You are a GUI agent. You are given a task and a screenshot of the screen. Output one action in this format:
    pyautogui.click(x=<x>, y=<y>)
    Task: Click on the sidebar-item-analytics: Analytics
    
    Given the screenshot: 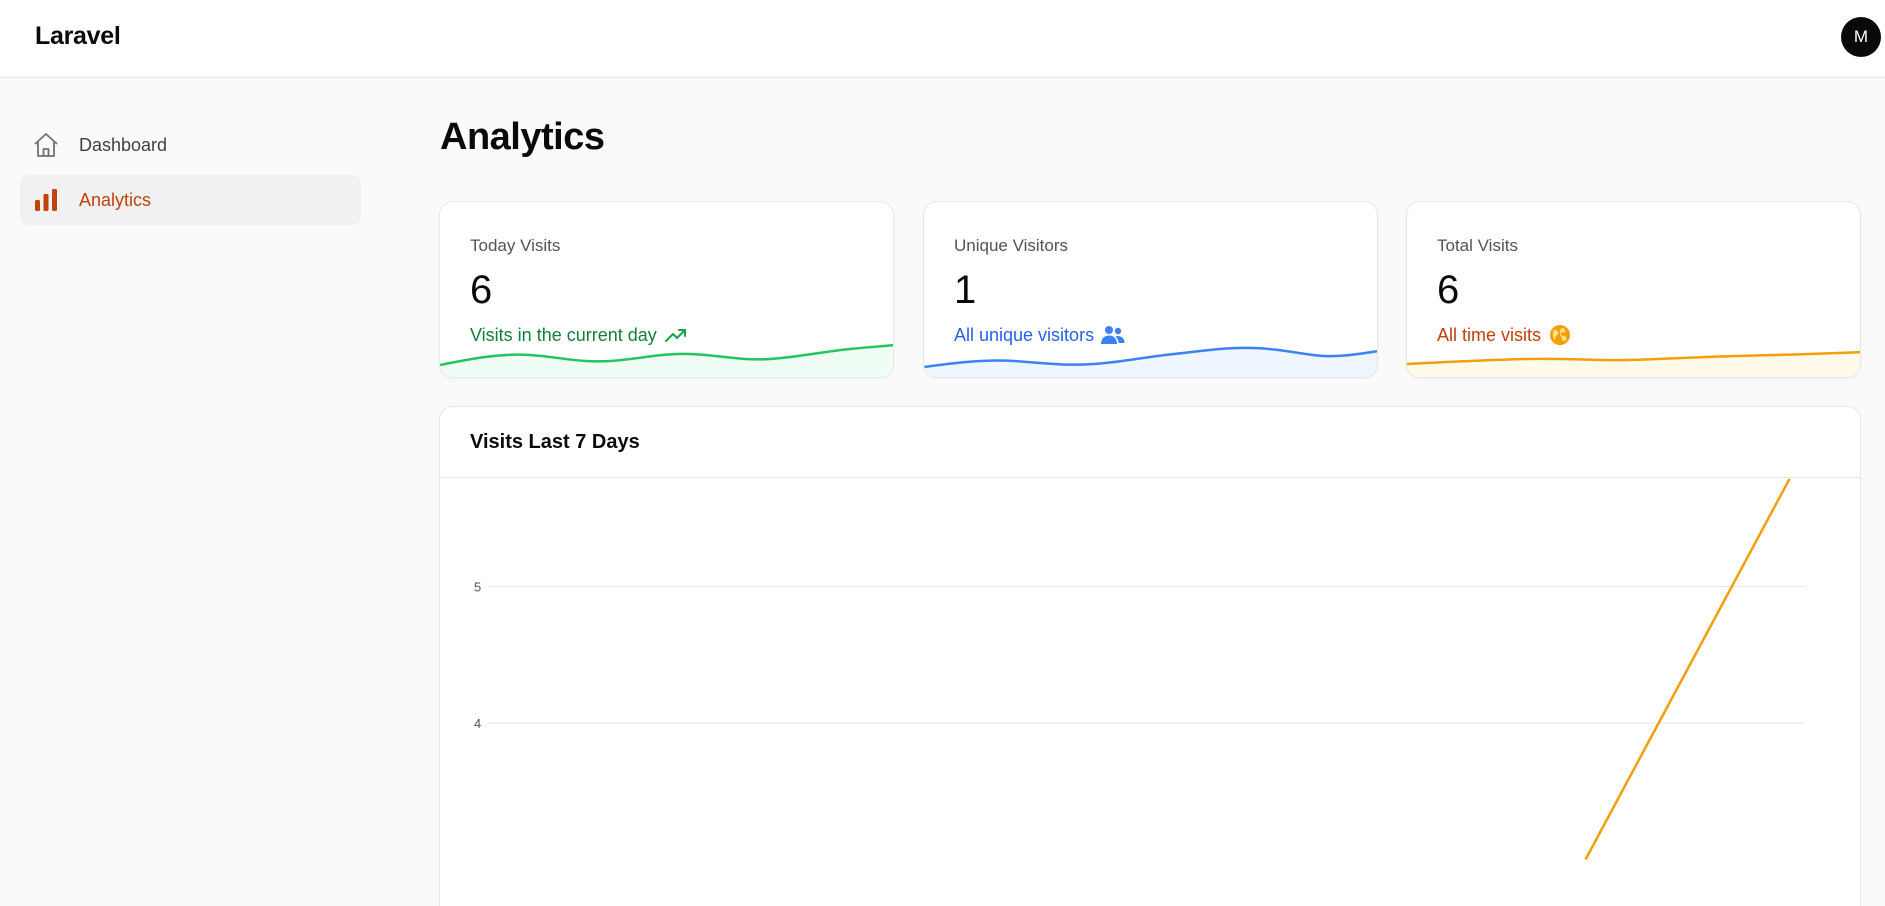 What is the action you would take?
    pyautogui.click(x=190, y=200)
    